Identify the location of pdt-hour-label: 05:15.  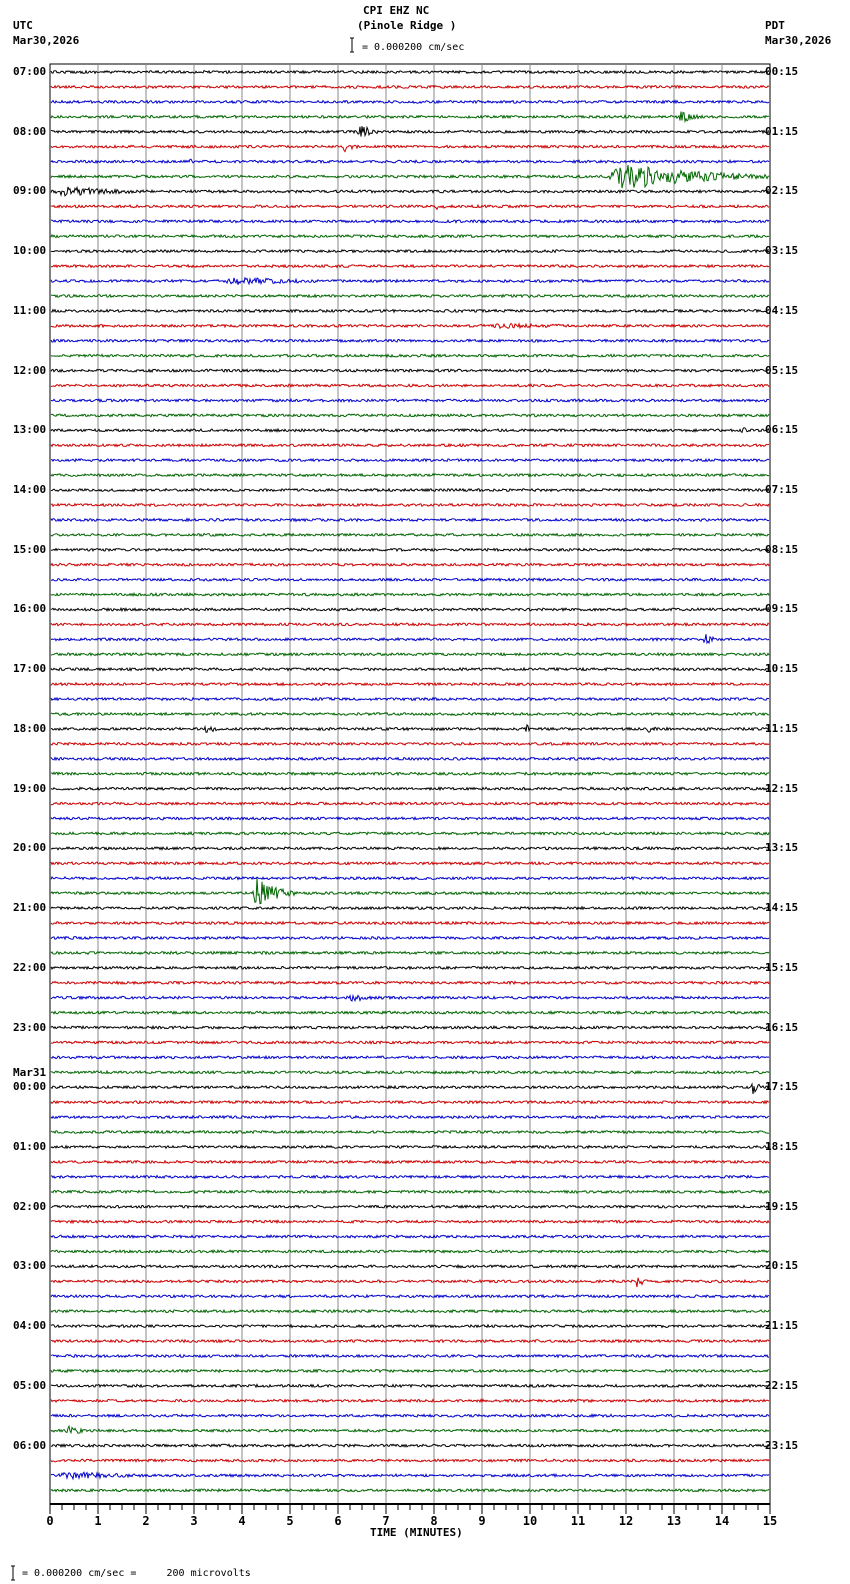
(782, 370).